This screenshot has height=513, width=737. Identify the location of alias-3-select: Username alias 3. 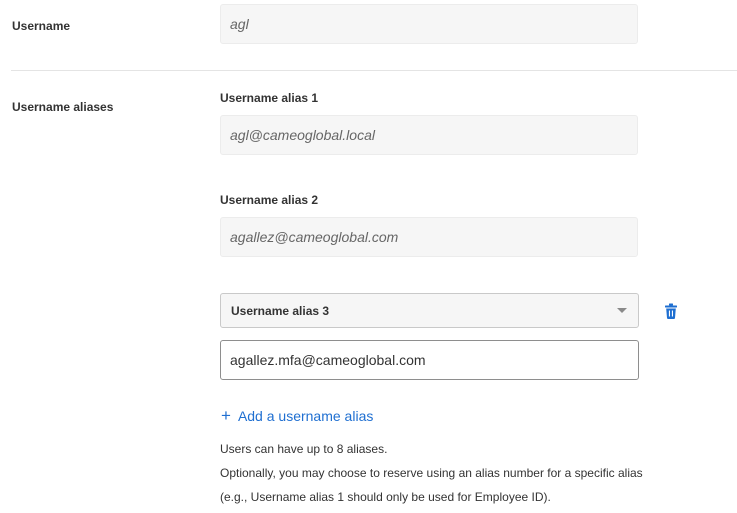
(429, 310).